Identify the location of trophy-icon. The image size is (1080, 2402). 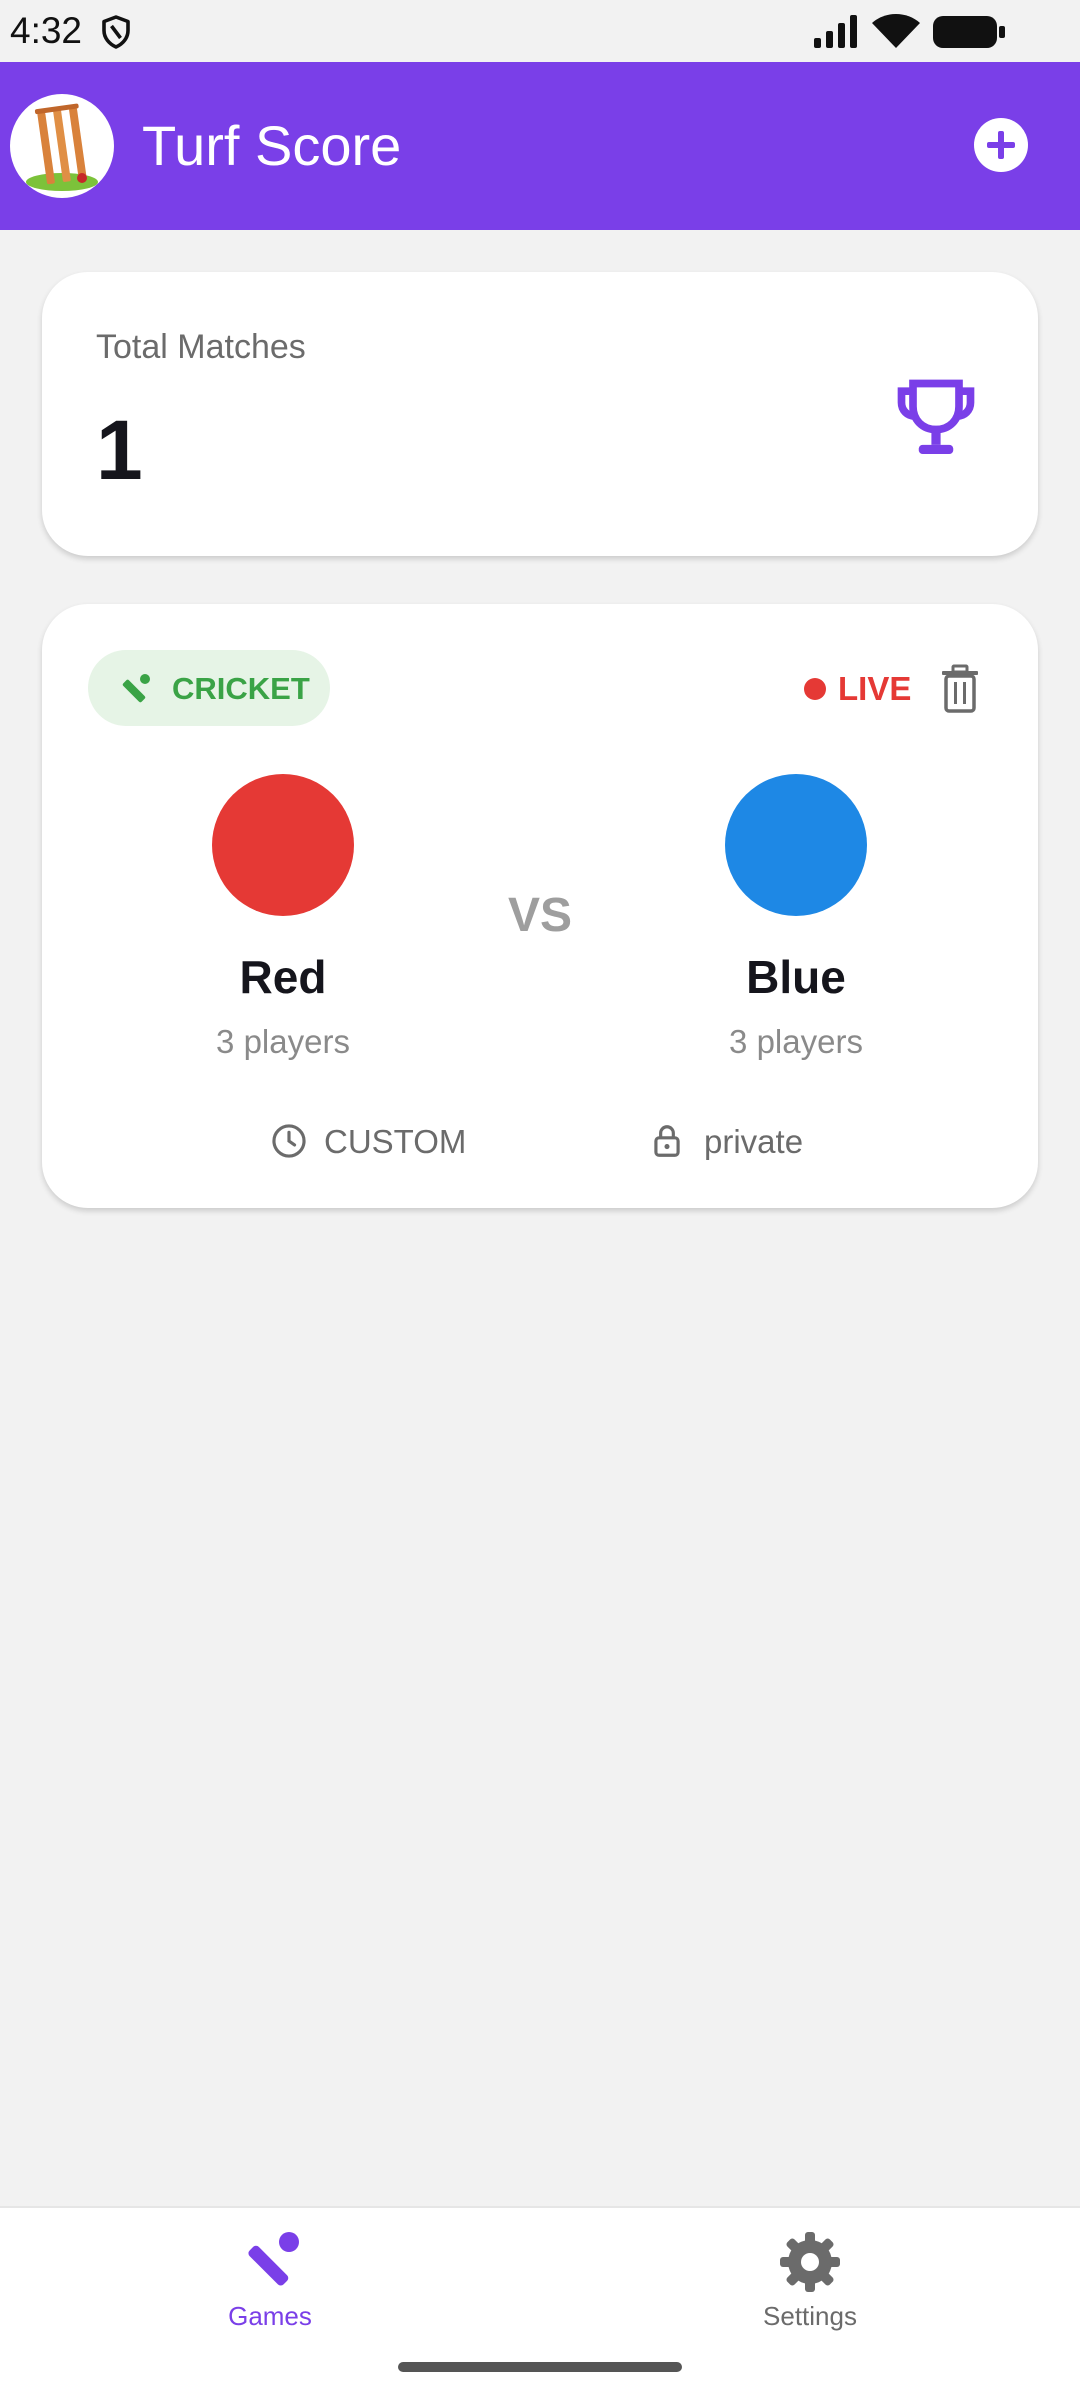
(936, 417).